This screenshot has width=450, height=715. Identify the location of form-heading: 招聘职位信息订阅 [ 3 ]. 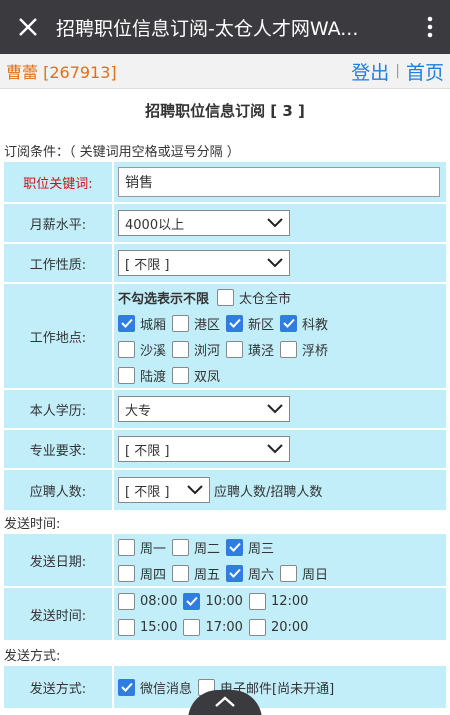
(225, 111).